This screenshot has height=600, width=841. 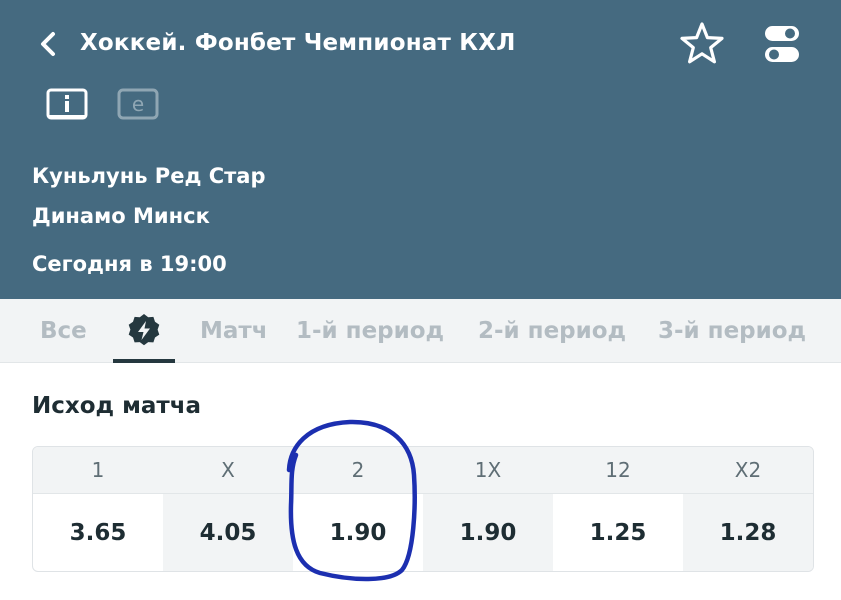 I want to click on tab-popular, so click(x=144, y=330).